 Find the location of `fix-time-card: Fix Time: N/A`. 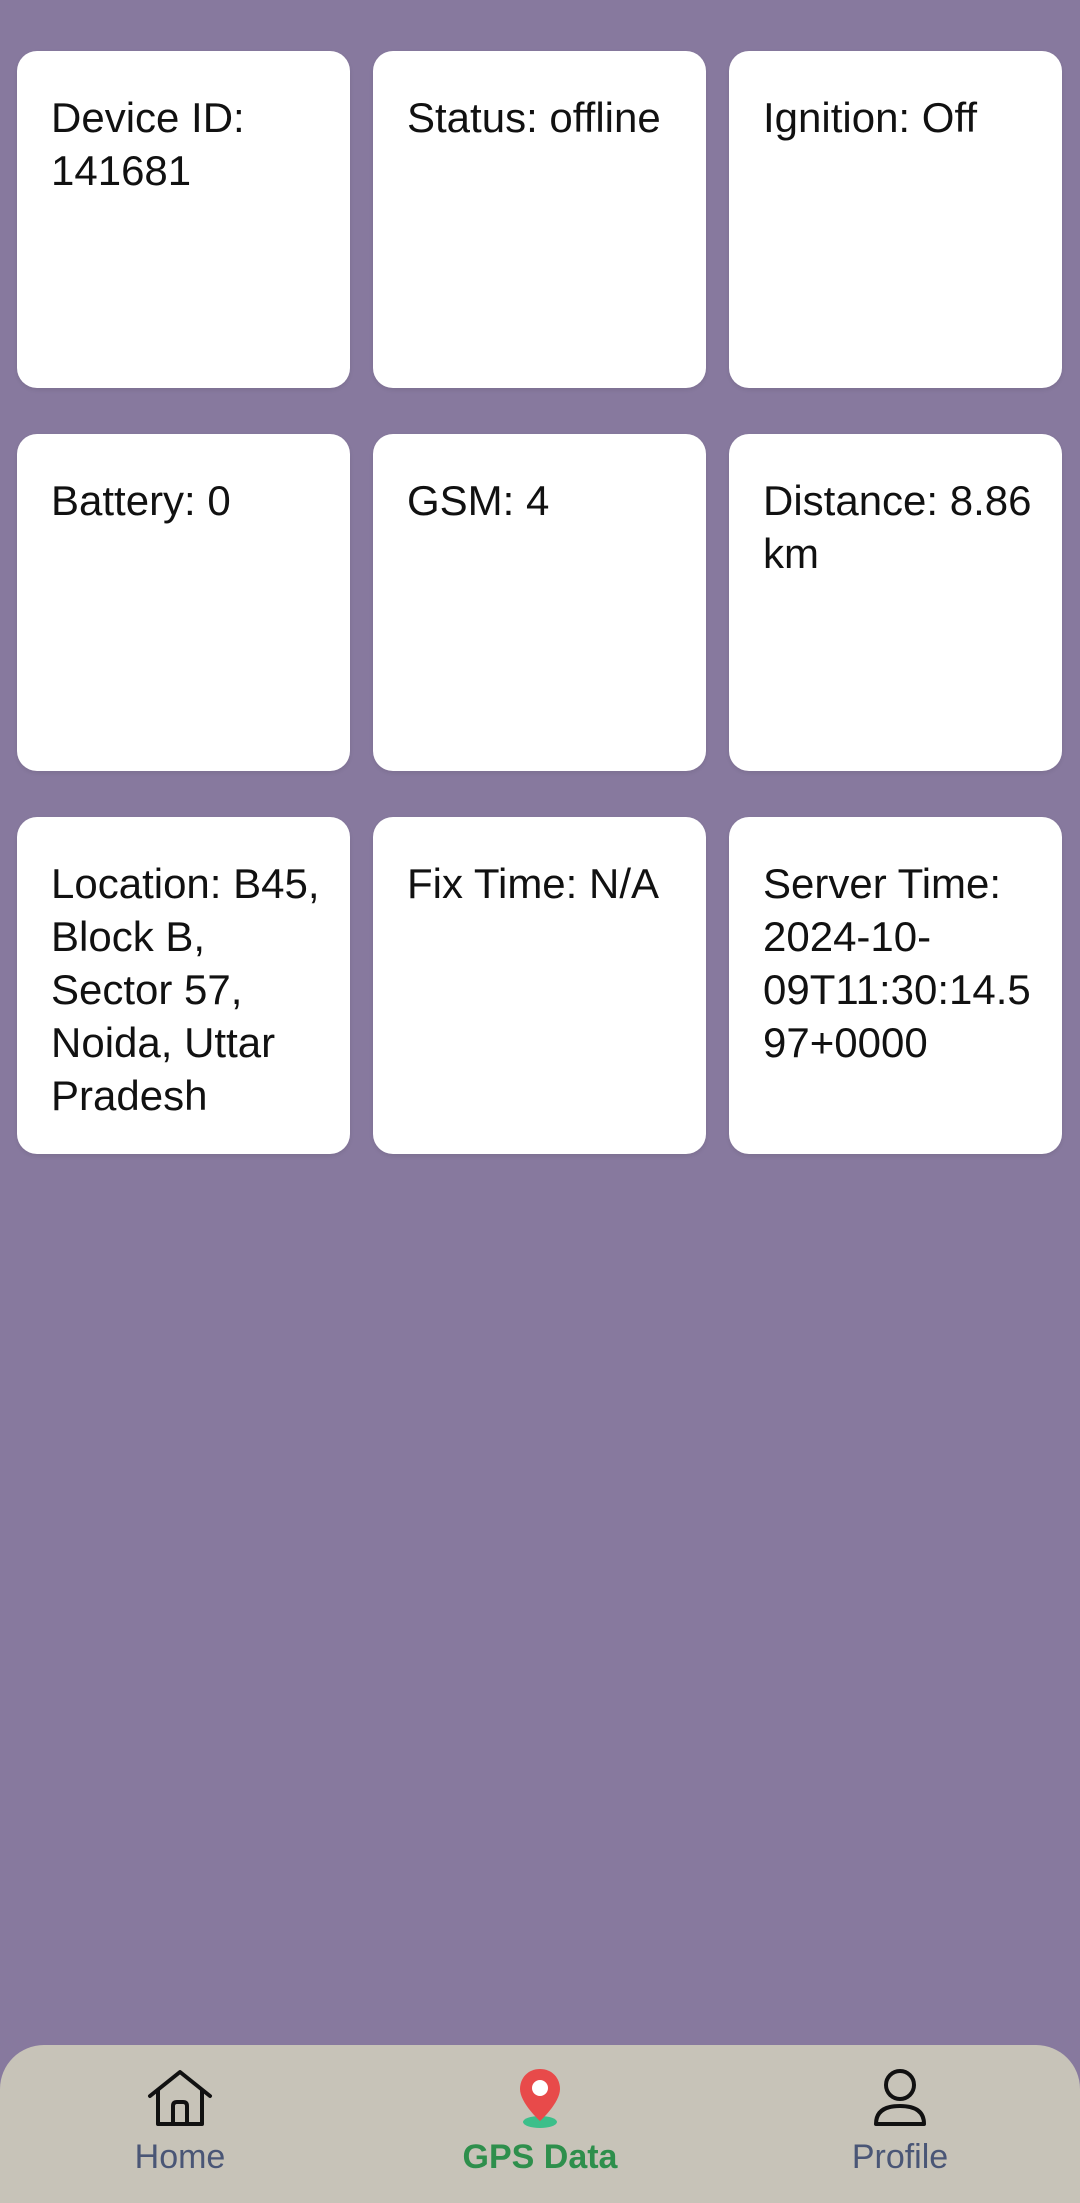

fix-time-card: Fix Time: N/A is located at coordinates (539, 985).